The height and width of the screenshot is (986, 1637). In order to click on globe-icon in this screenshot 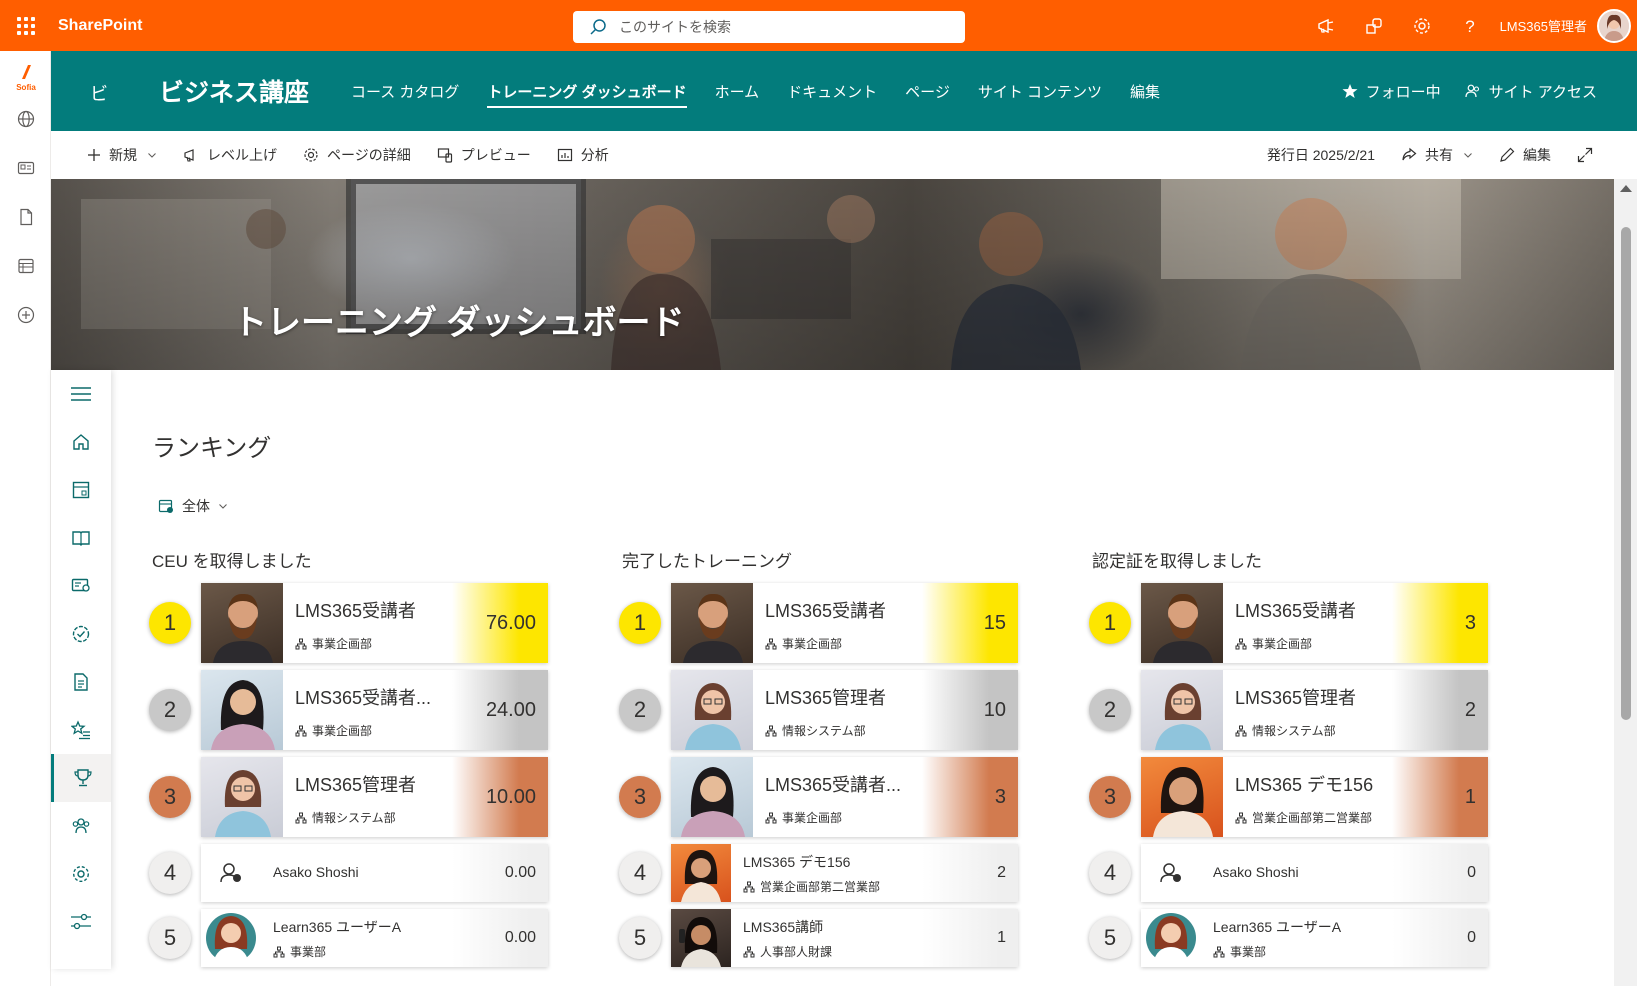, I will do `click(25, 119)`.